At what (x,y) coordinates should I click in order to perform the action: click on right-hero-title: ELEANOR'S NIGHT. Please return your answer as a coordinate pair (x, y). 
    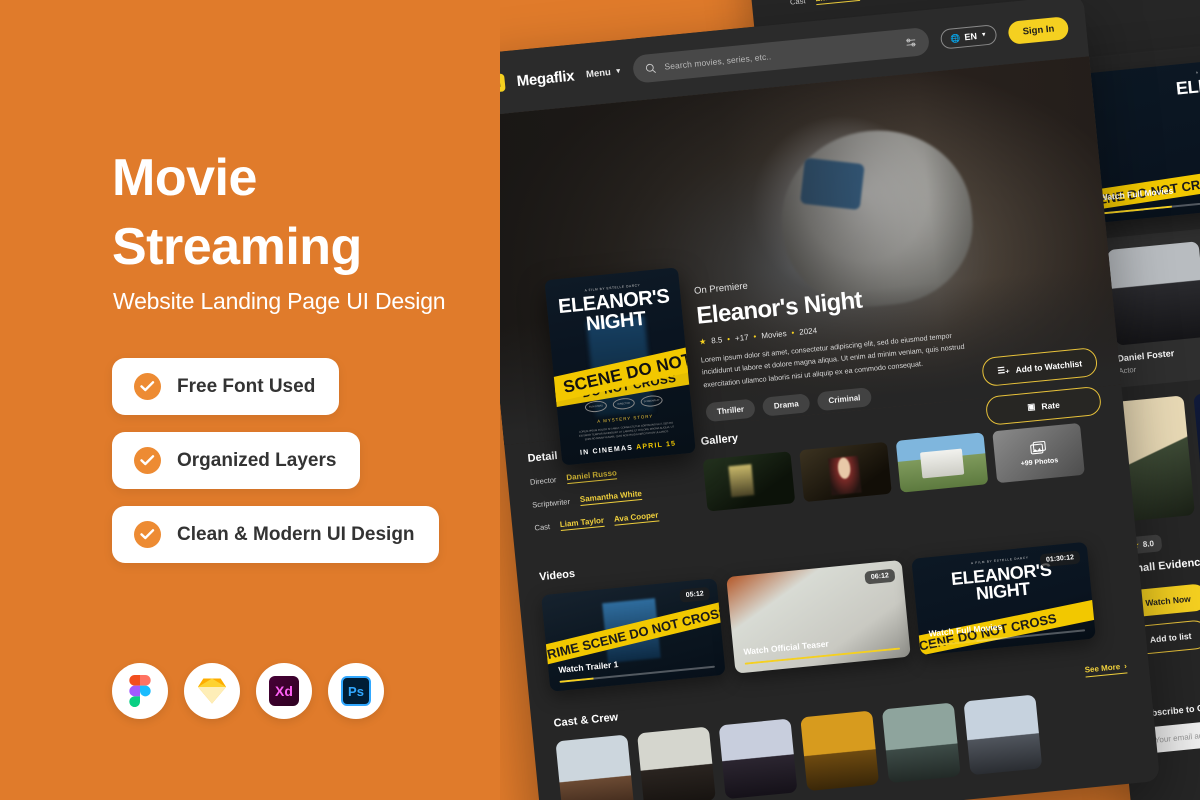
    Looking at the image, I should click on (1139, 92).